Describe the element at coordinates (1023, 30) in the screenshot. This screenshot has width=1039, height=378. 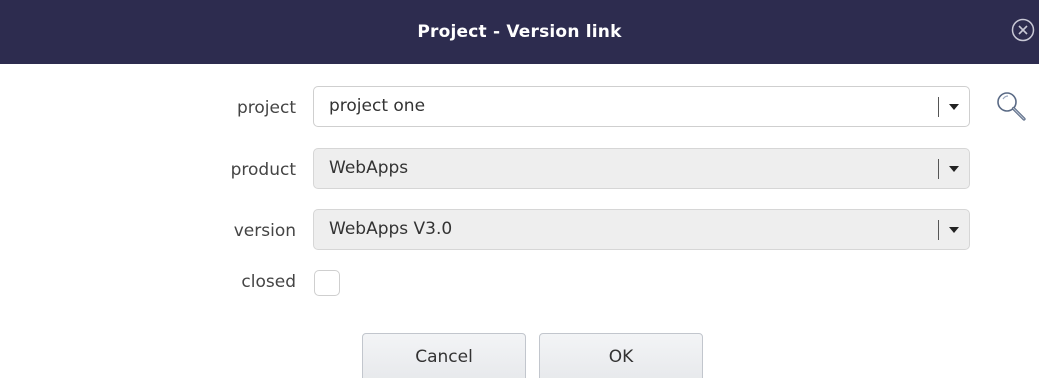
I see `close-icon` at that location.